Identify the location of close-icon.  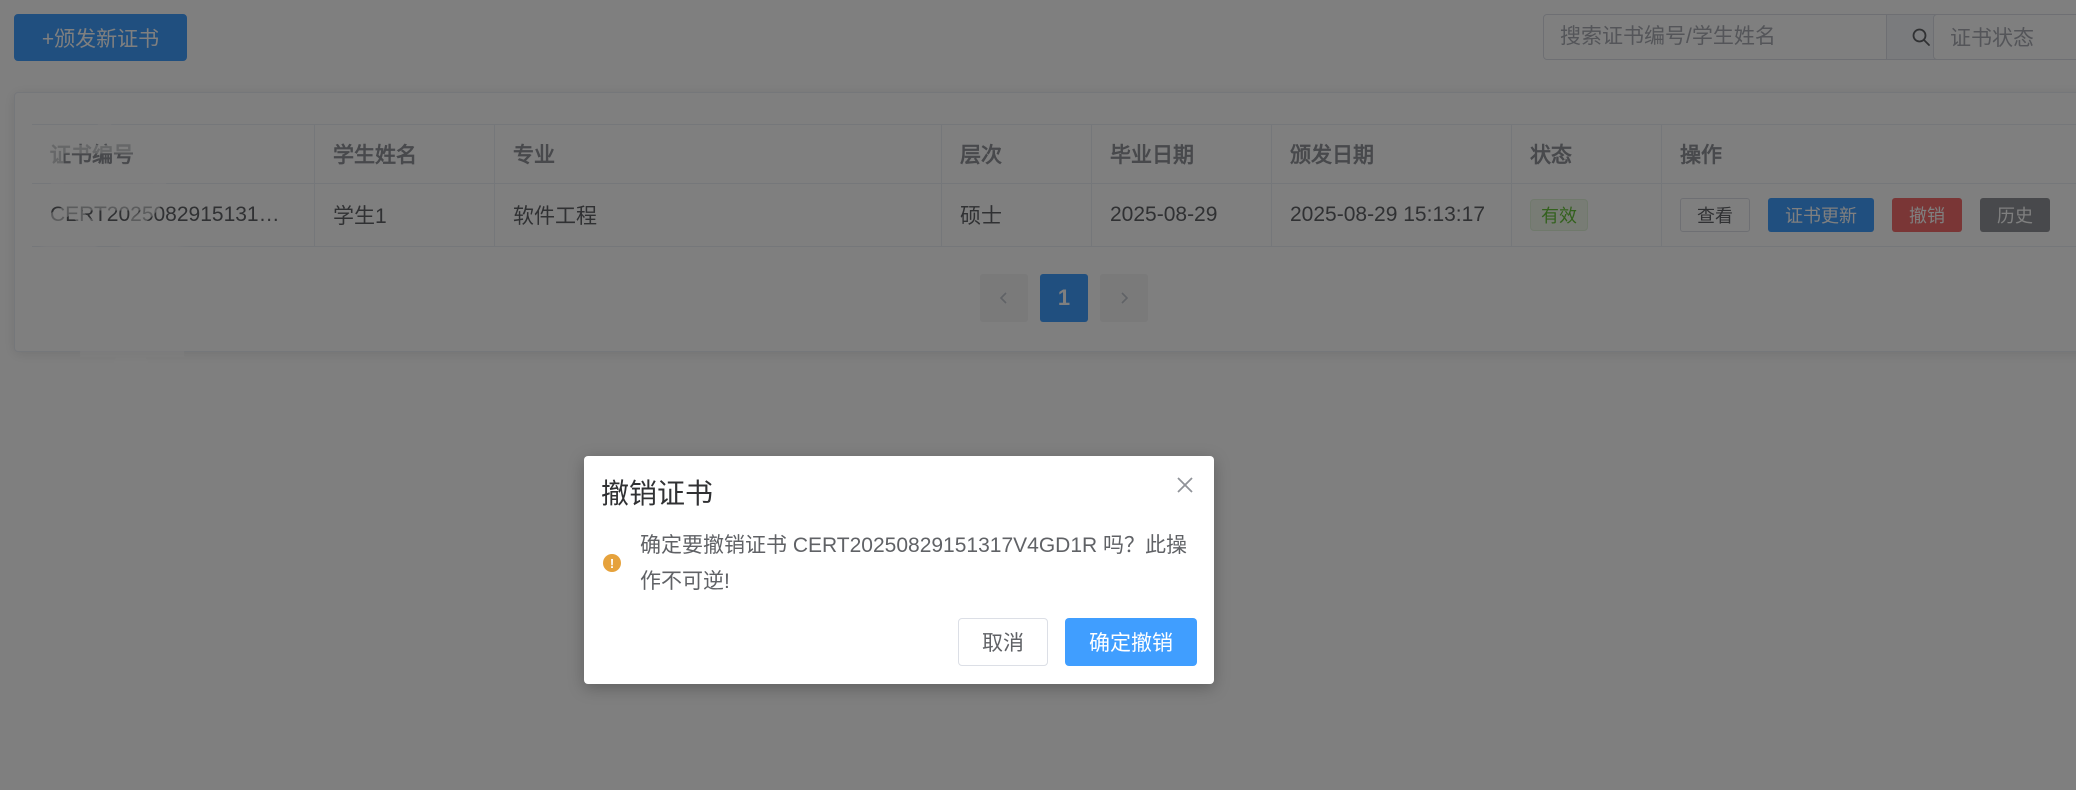
(1185, 485).